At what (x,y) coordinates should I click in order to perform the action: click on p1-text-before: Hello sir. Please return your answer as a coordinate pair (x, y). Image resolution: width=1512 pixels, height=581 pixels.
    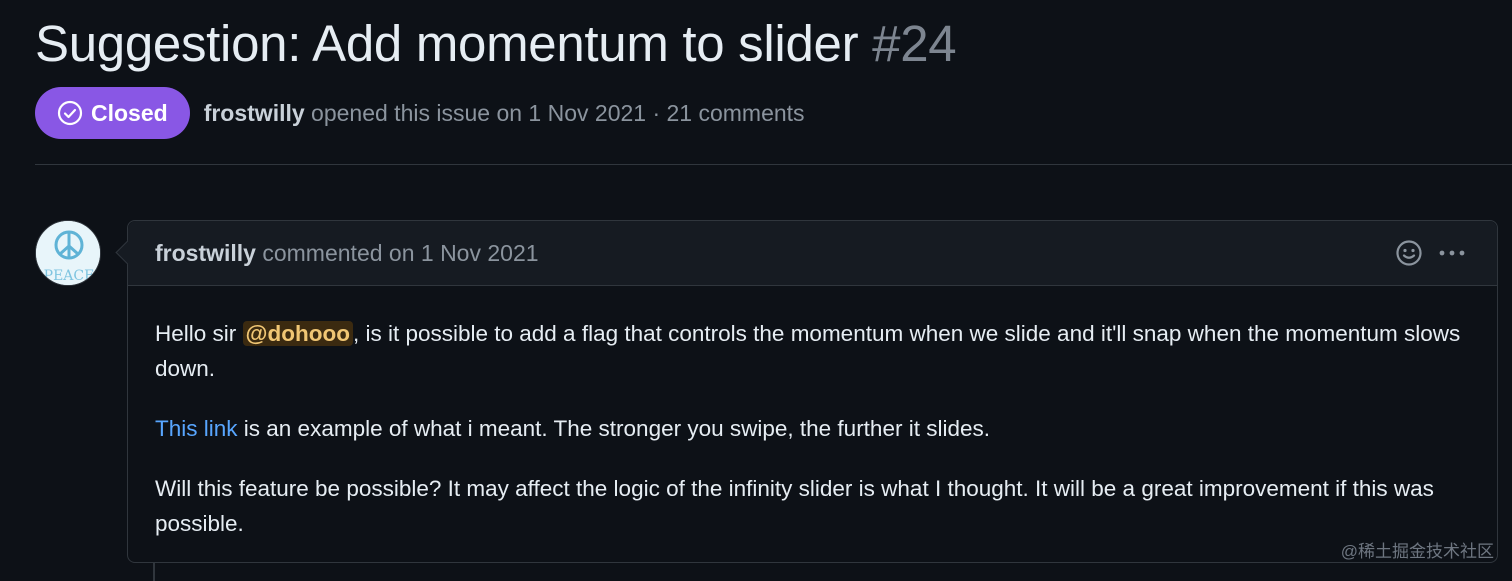
    Looking at the image, I should click on (199, 333).